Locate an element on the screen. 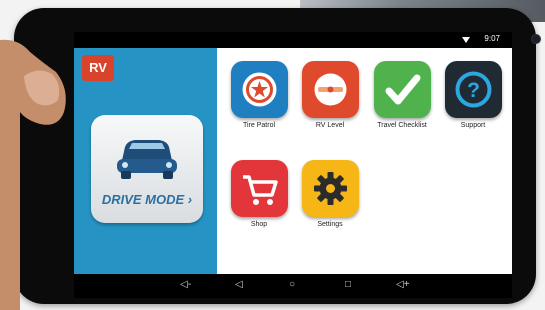 This screenshot has height=310, width=545. app-label: Settings is located at coordinates (330, 224).